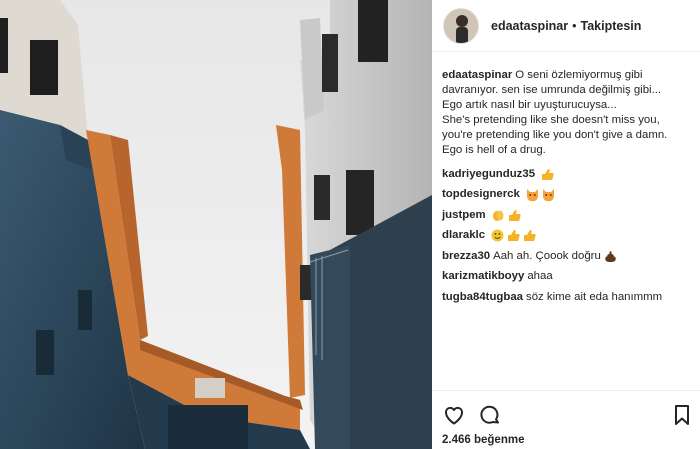 The height and width of the screenshot is (449, 700). Describe the element at coordinates (566, 277) in the screenshot. I see `comment-item: karizmatikboyy ahaa` at that location.